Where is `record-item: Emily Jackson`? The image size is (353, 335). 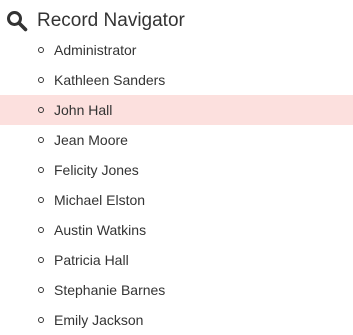 record-item: Emily Jackson is located at coordinates (176, 320).